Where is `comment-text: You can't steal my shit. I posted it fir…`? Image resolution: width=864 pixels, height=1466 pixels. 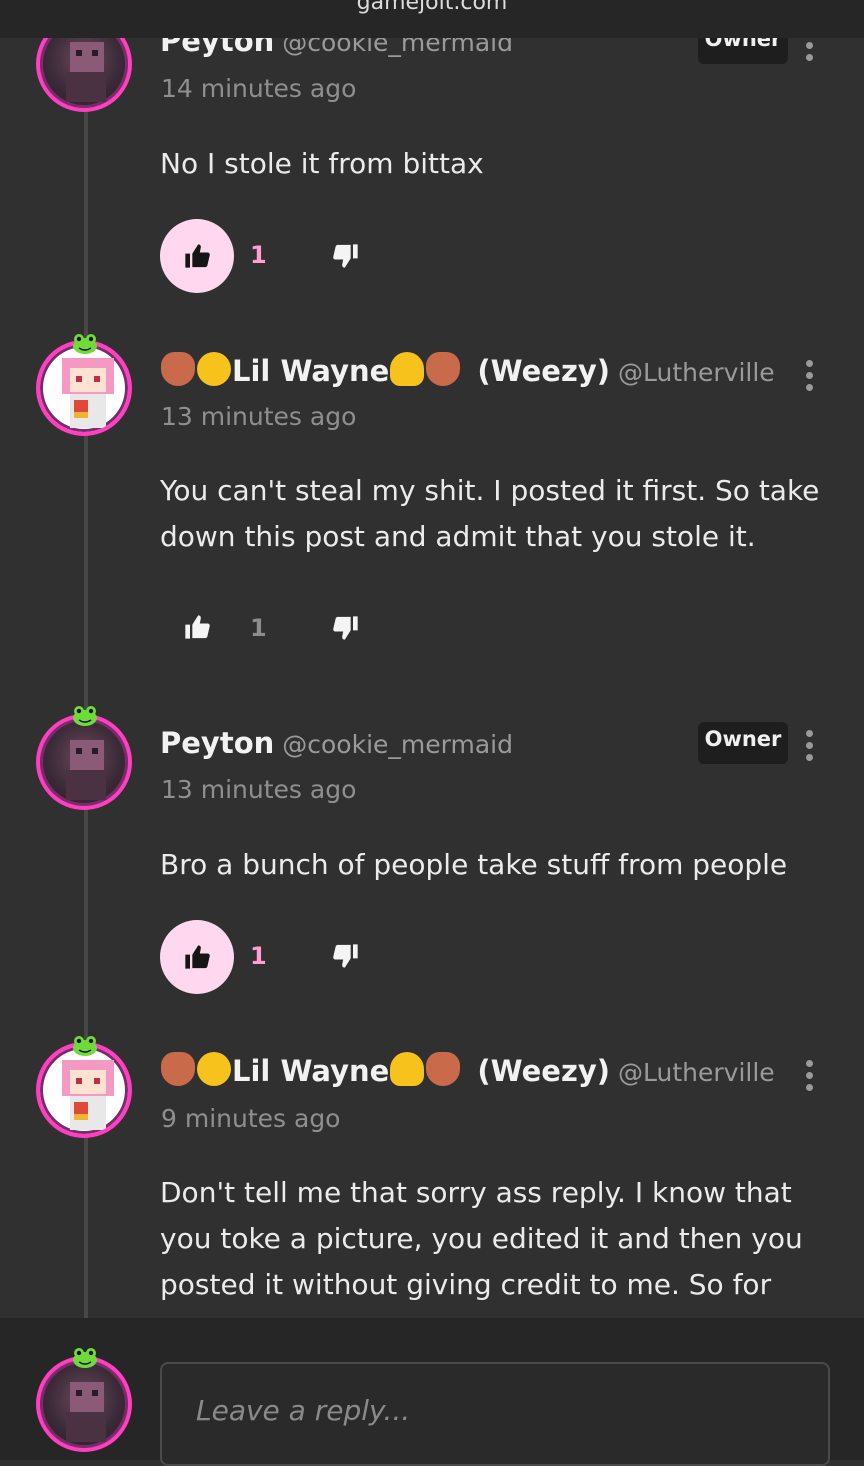
comment-text: You can't steal my shit. I posted it fir… is located at coordinates (490, 513).